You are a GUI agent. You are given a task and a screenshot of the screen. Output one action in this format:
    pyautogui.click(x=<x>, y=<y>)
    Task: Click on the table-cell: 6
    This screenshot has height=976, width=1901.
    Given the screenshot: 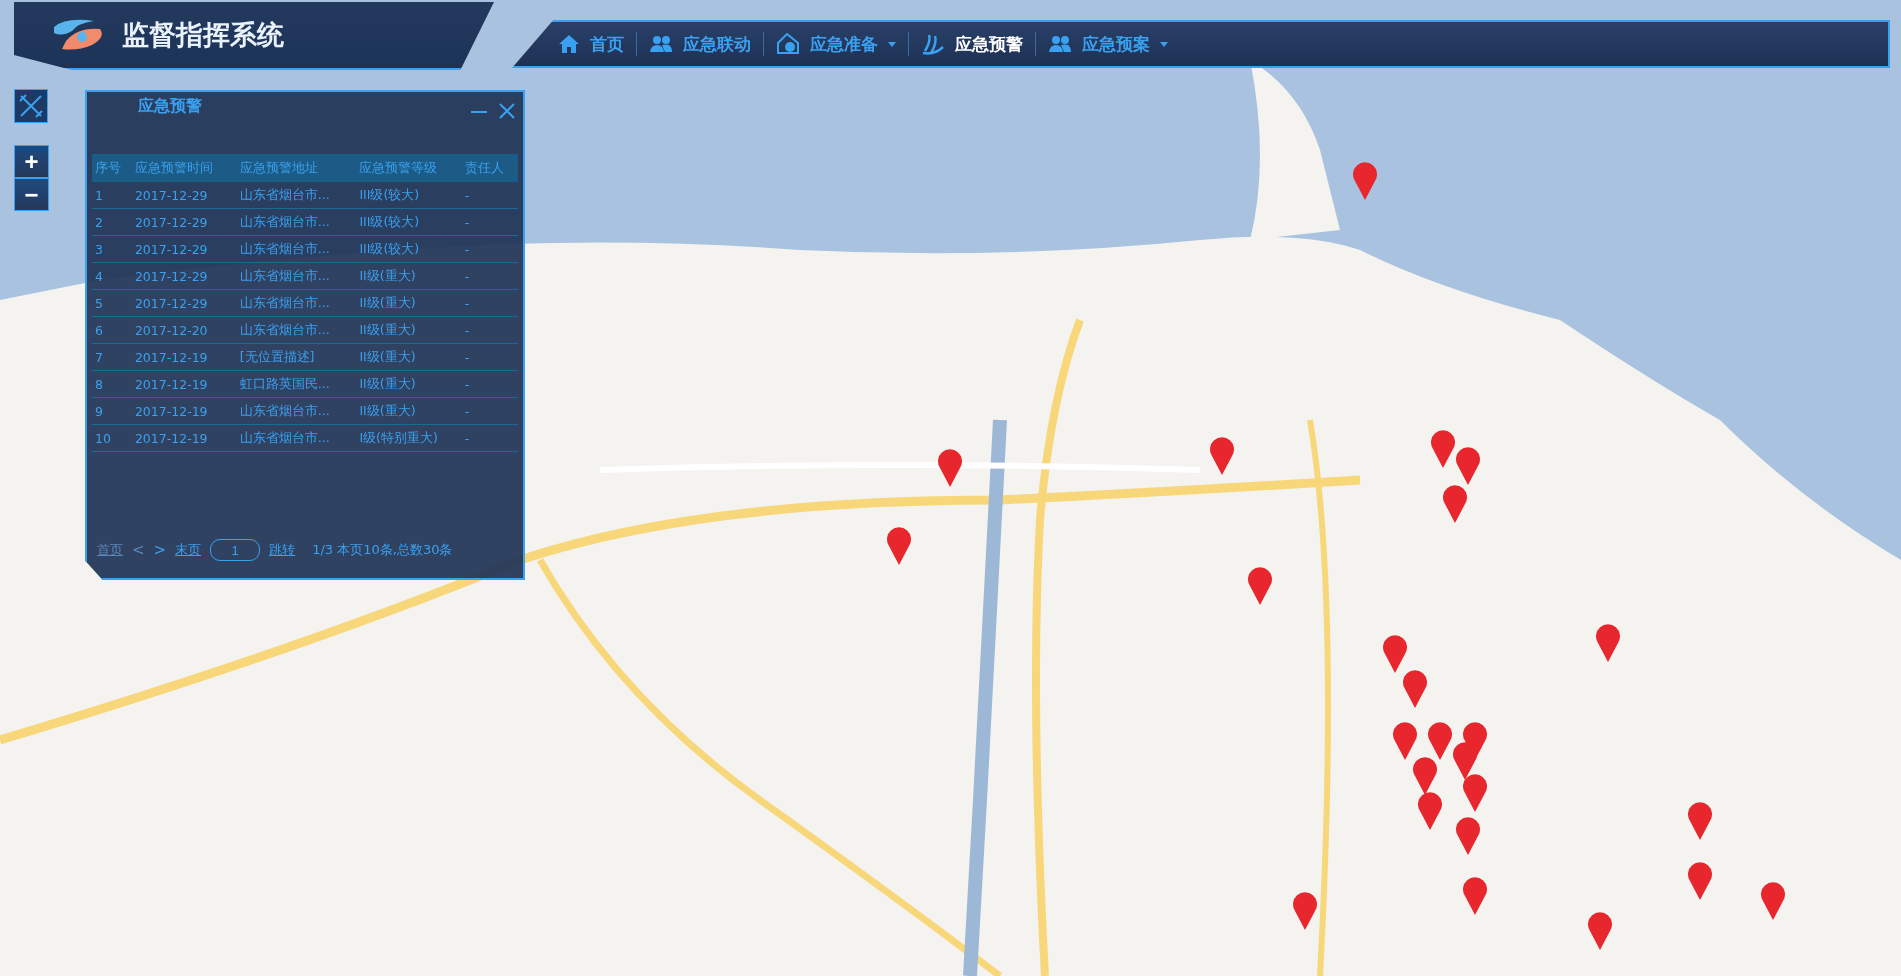 What is the action you would take?
    pyautogui.click(x=112, y=330)
    